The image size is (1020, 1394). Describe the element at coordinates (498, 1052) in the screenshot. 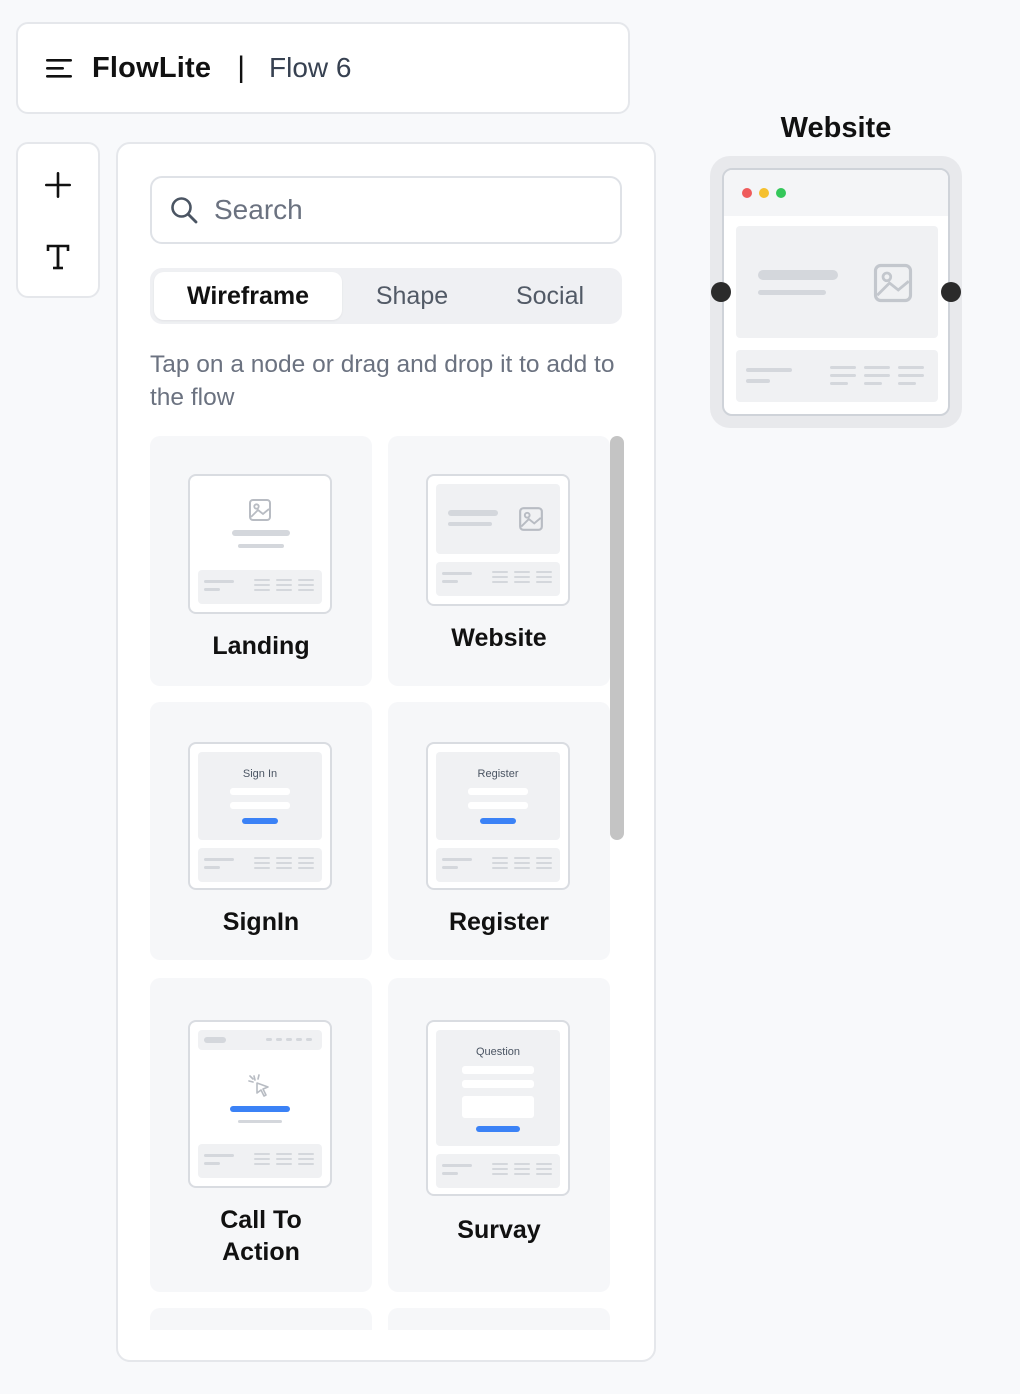

I see `survay-mini-title: Question` at that location.